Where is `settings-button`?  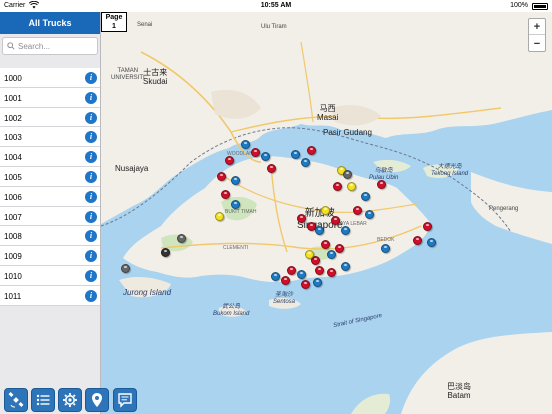
settings-button is located at coordinates (70, 400).